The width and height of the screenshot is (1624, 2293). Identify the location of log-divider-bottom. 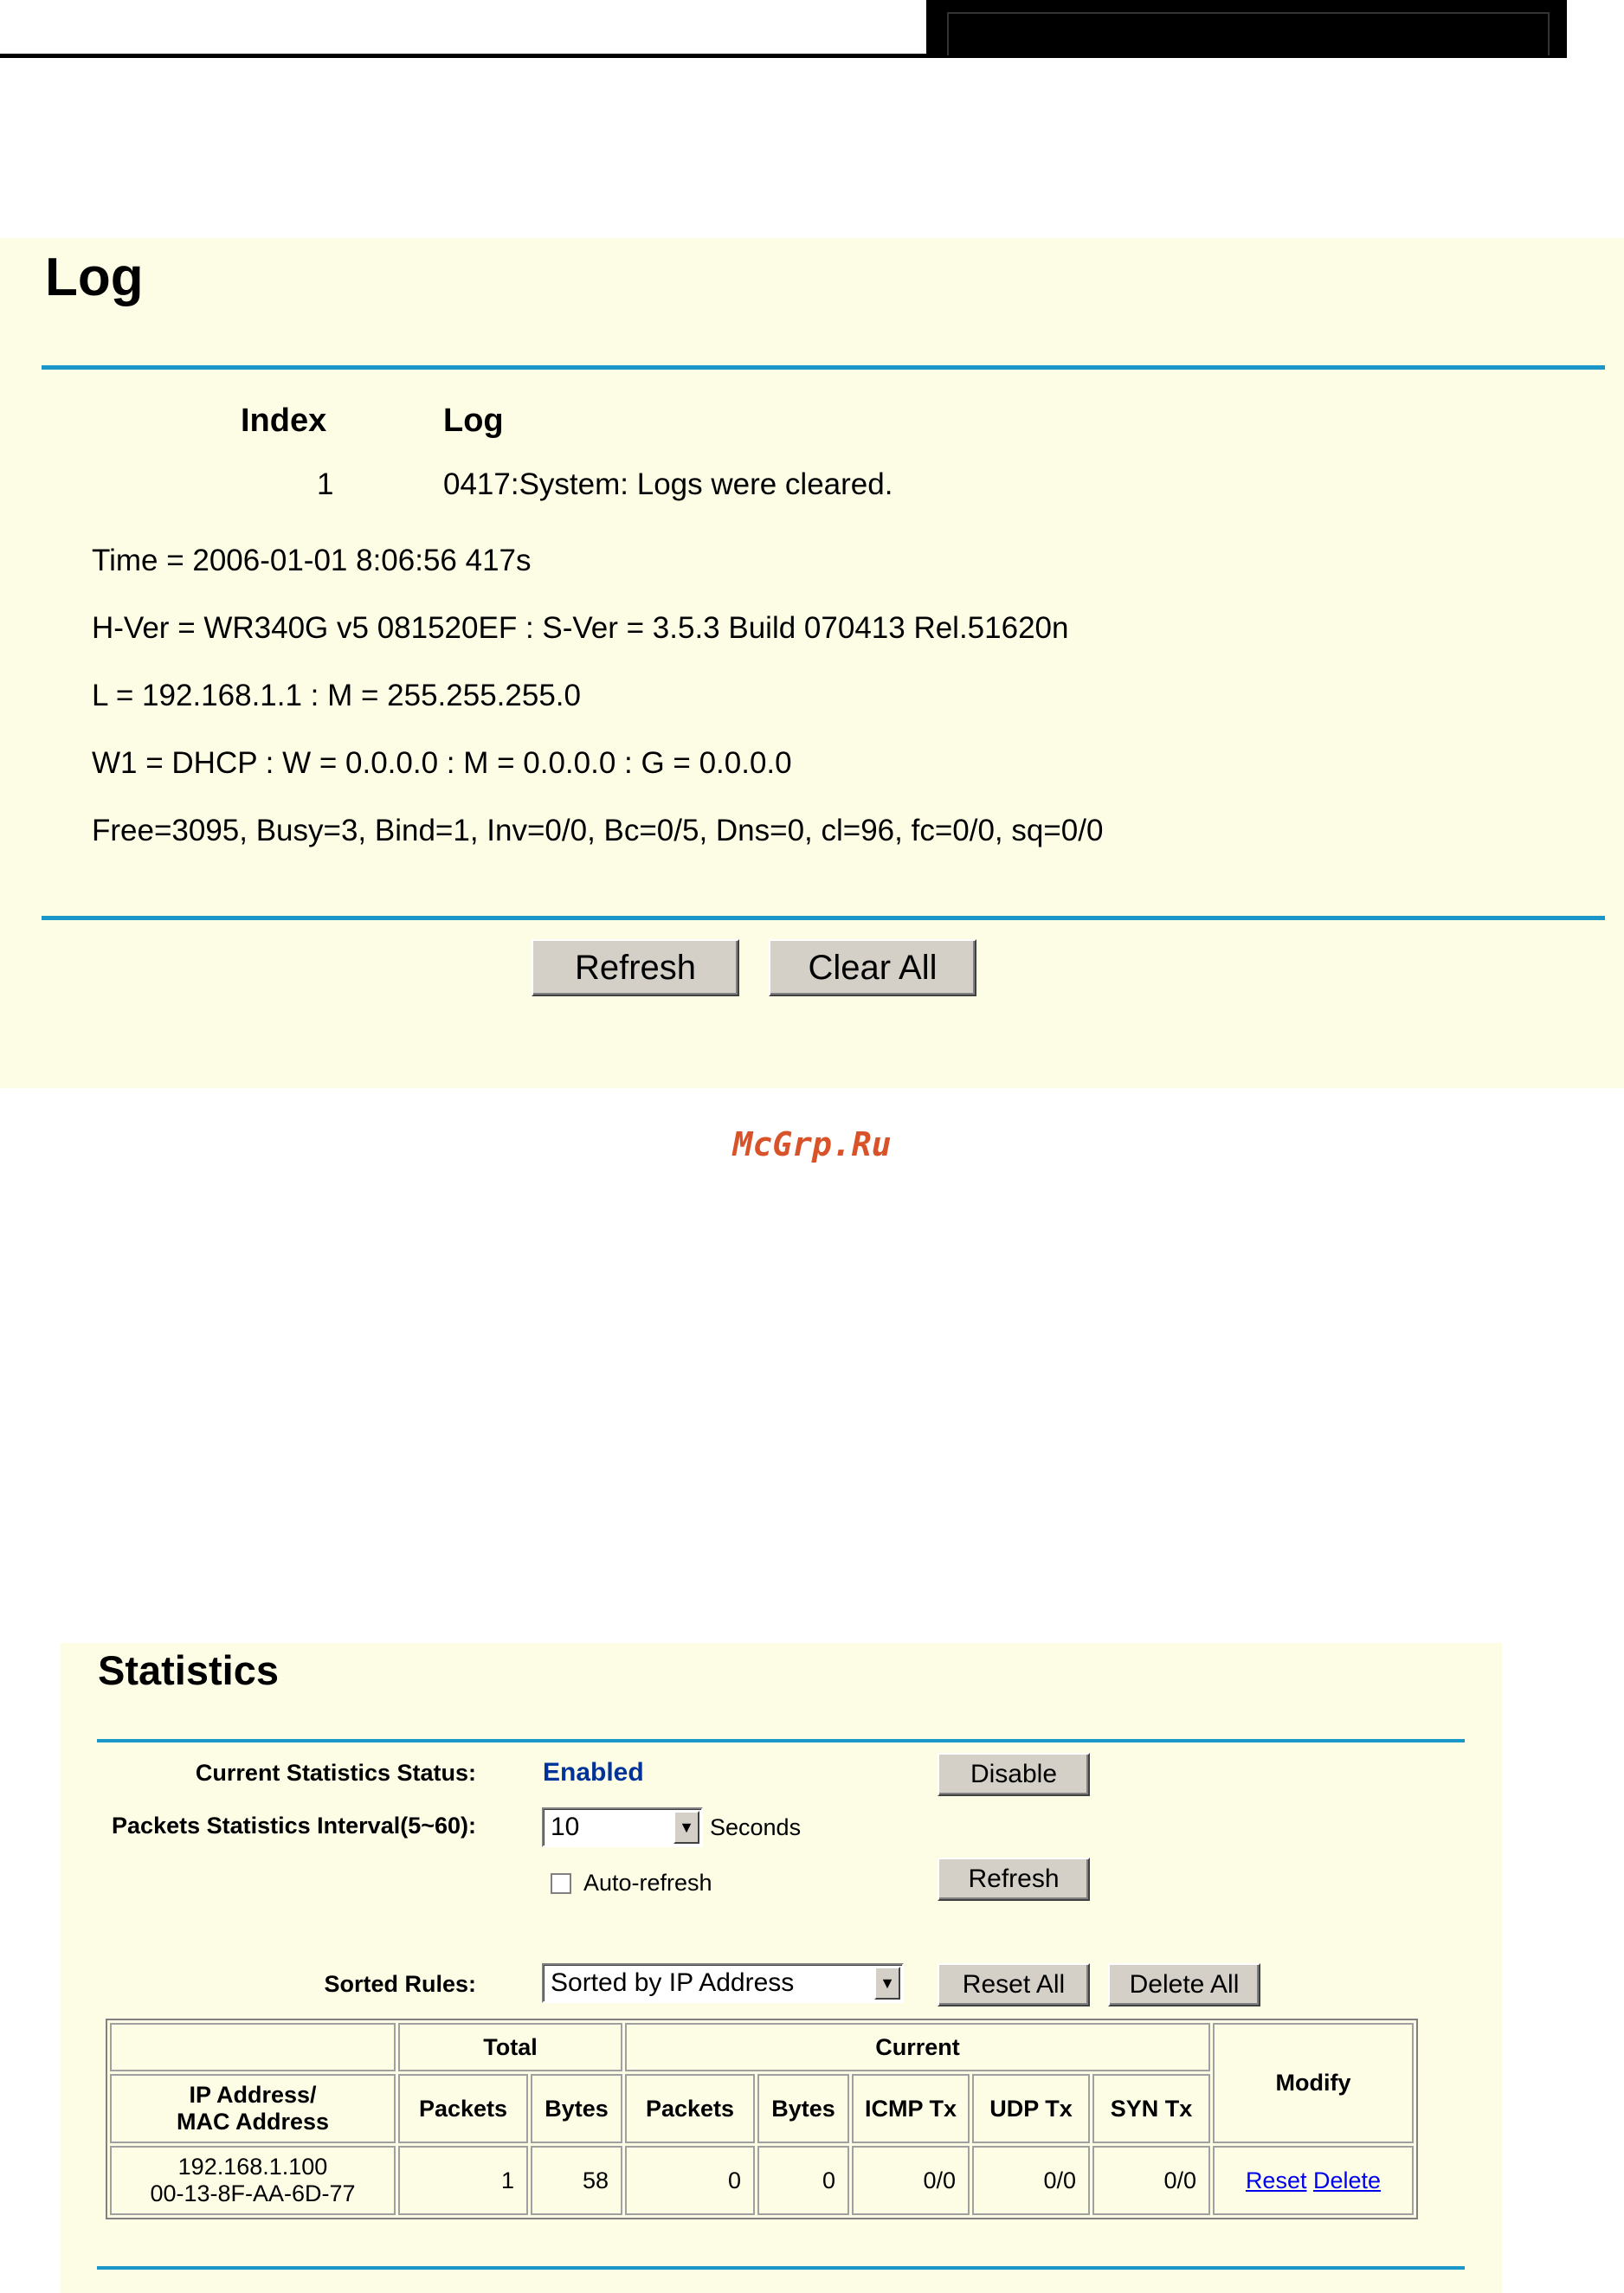
(823, 918).